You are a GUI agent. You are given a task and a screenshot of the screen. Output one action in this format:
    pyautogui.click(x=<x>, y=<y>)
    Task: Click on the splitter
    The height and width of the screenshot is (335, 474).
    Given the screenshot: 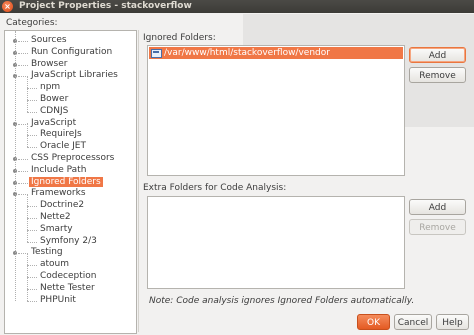 What is the action you would take?
    pyautogui.click(x=138, y=181)
    